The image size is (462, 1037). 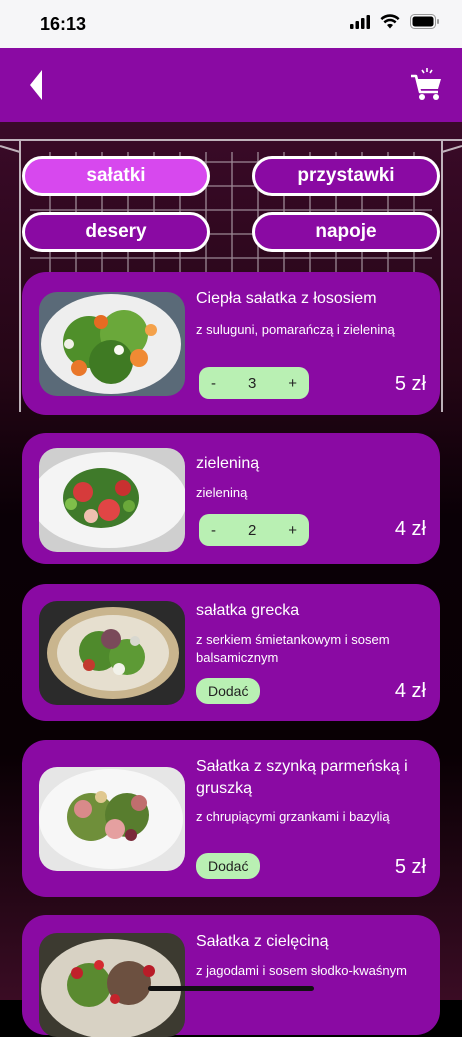 What do you see at coordinates (360, 21) in the screenshot?
I see `signal-icon` at bounding box center [360, 21].